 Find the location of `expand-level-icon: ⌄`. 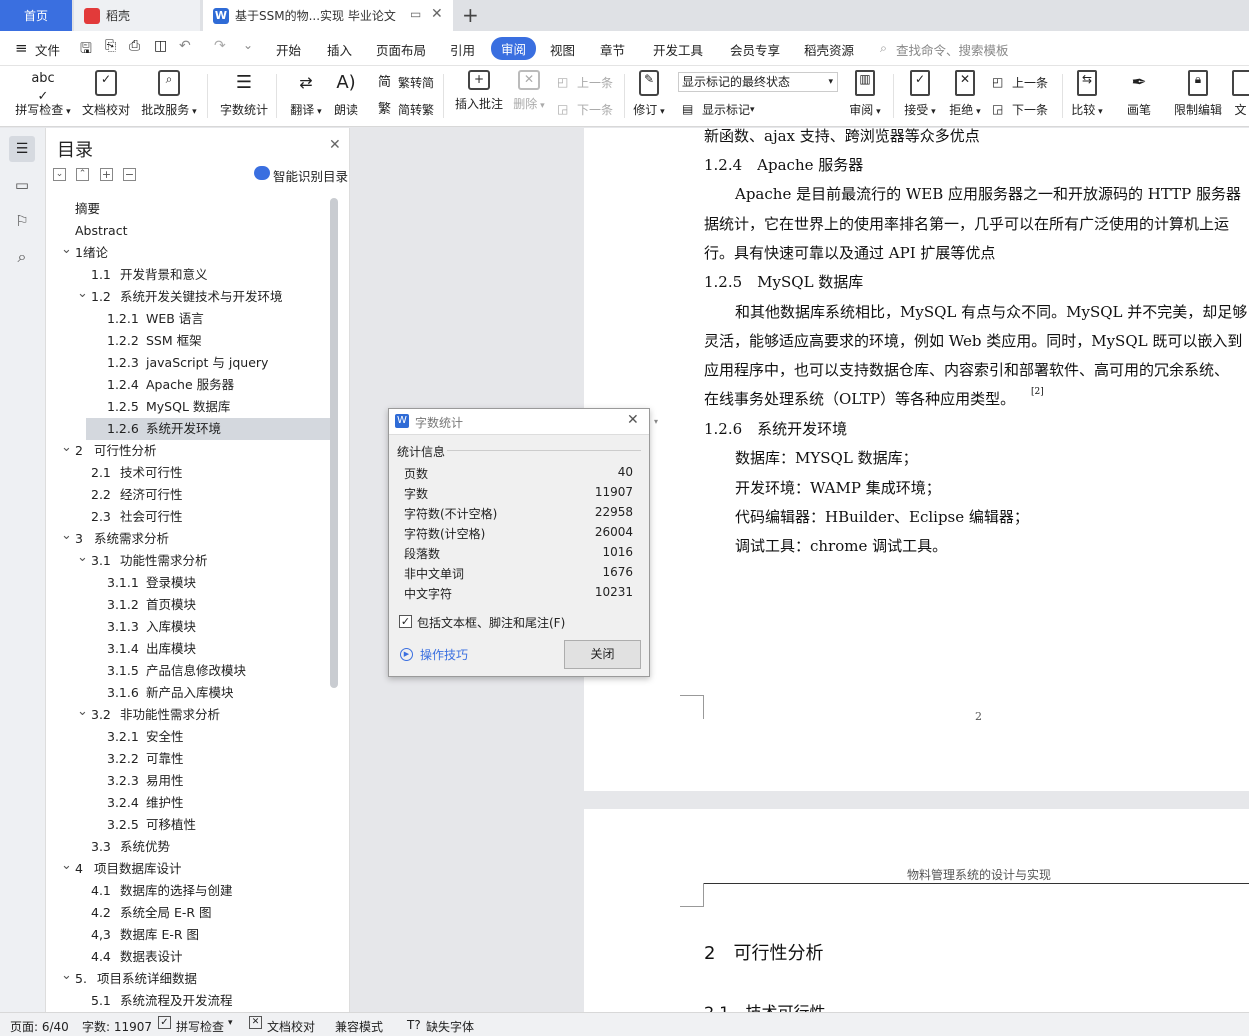

expand-level-icon: ⌄ is located at coordinates (59, 174).